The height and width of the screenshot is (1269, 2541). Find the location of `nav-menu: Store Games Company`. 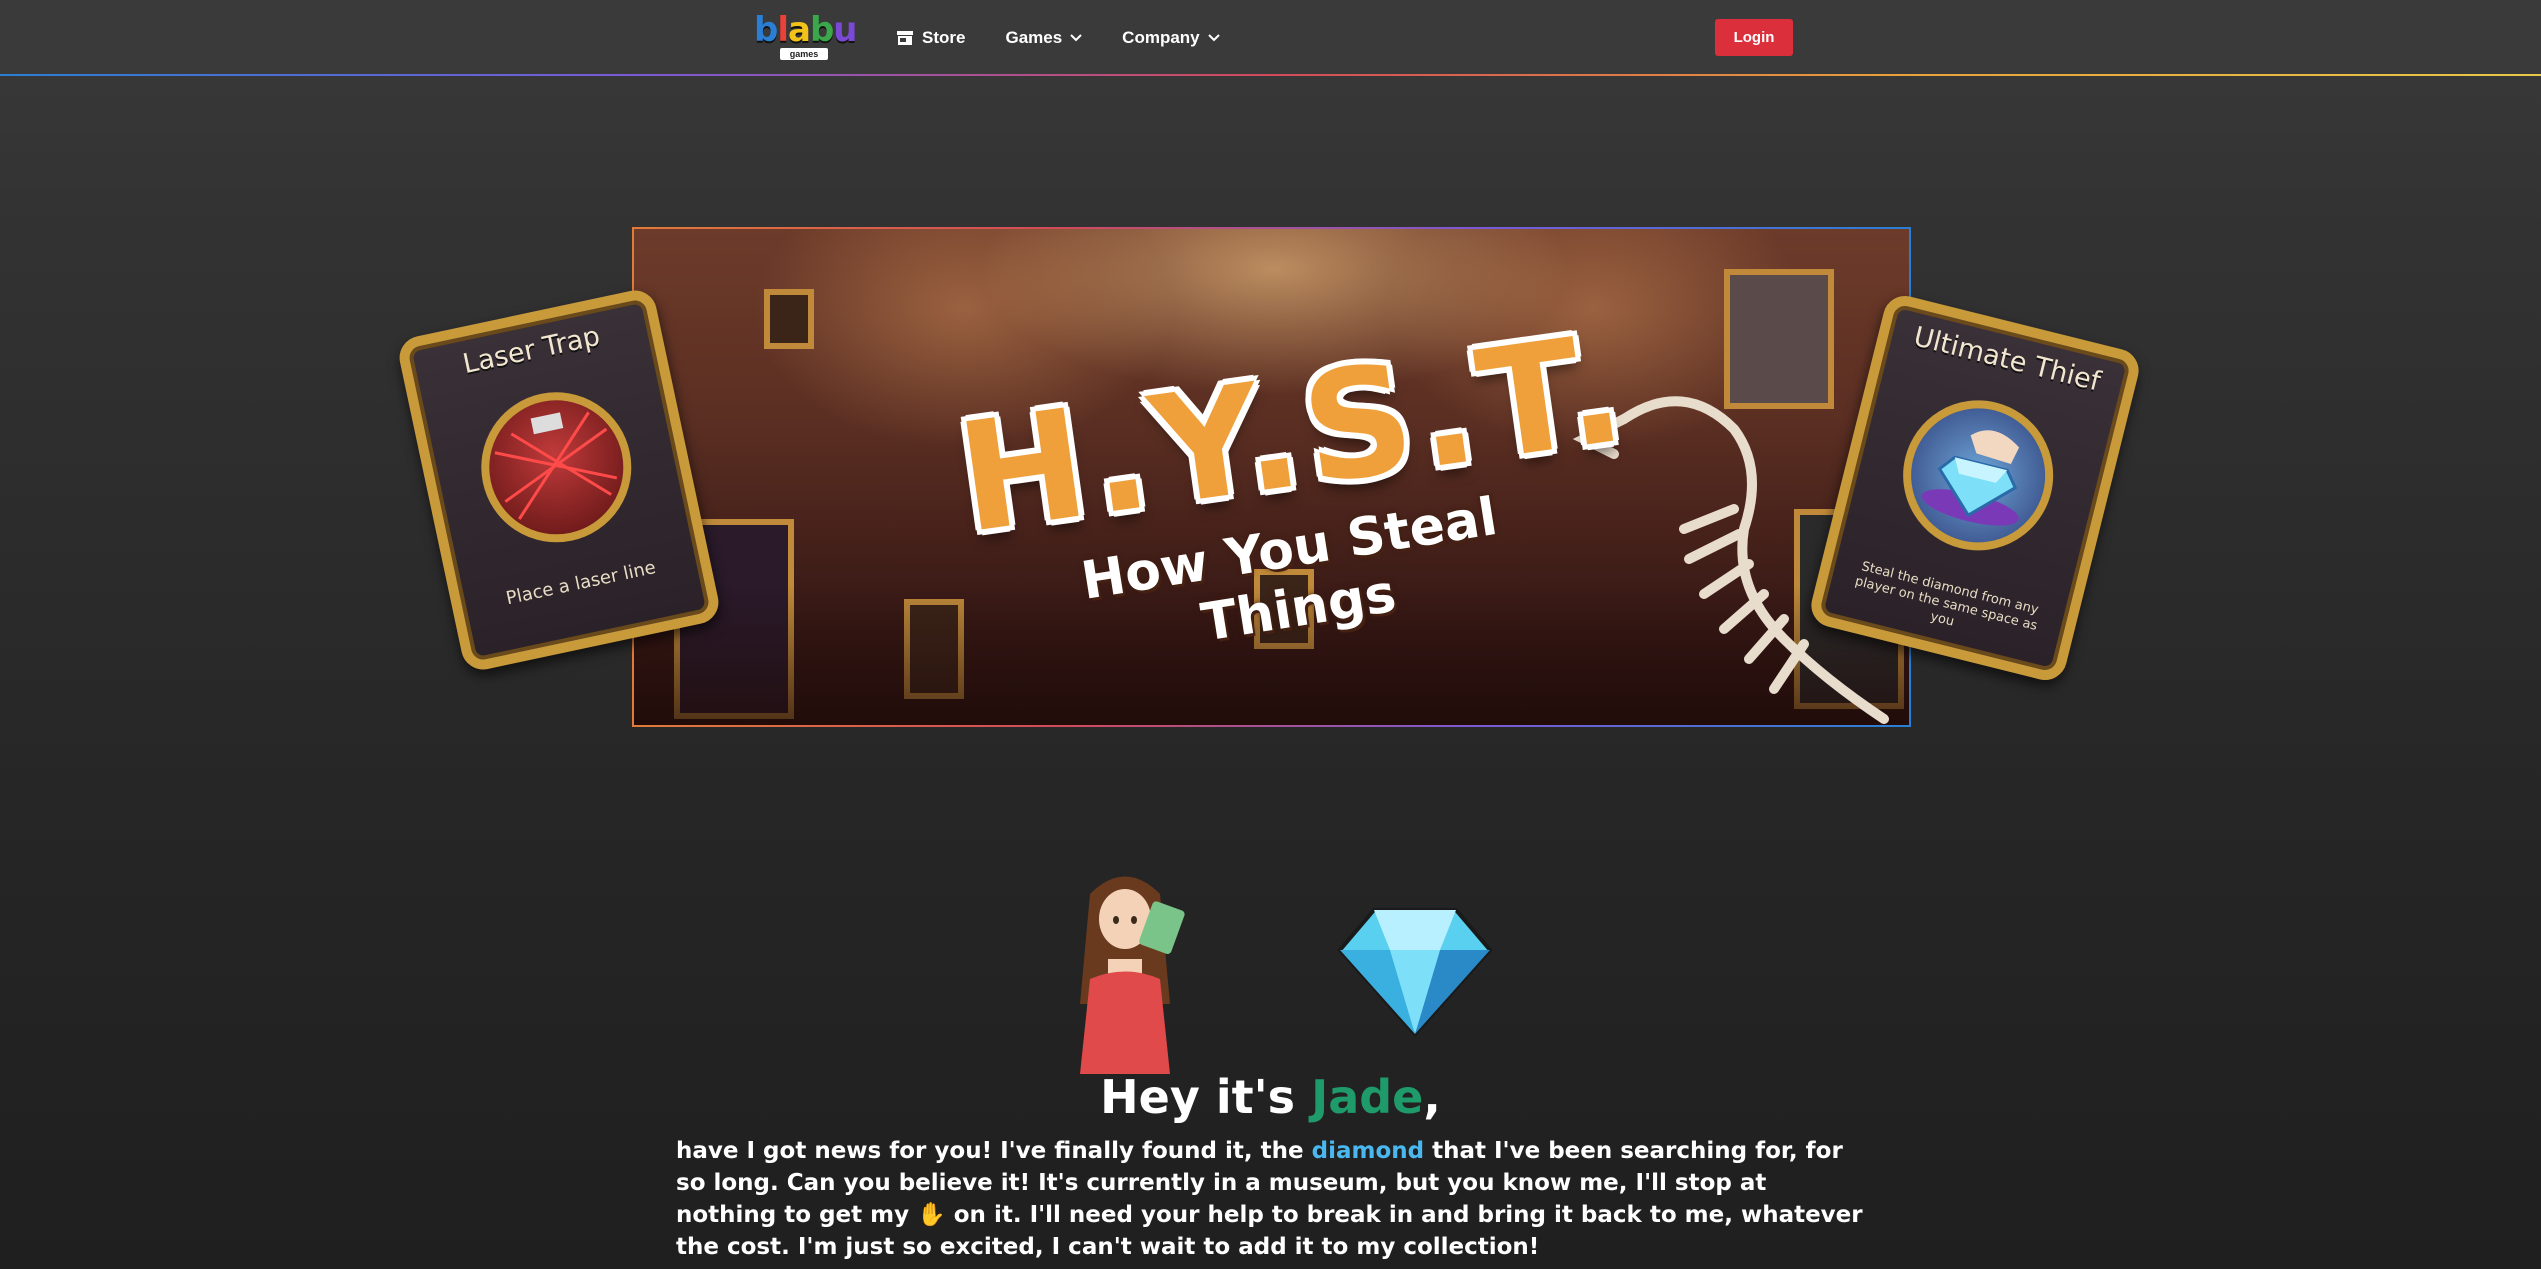

nav-menu: Store Games Company is located at coordinates (1058, 38).